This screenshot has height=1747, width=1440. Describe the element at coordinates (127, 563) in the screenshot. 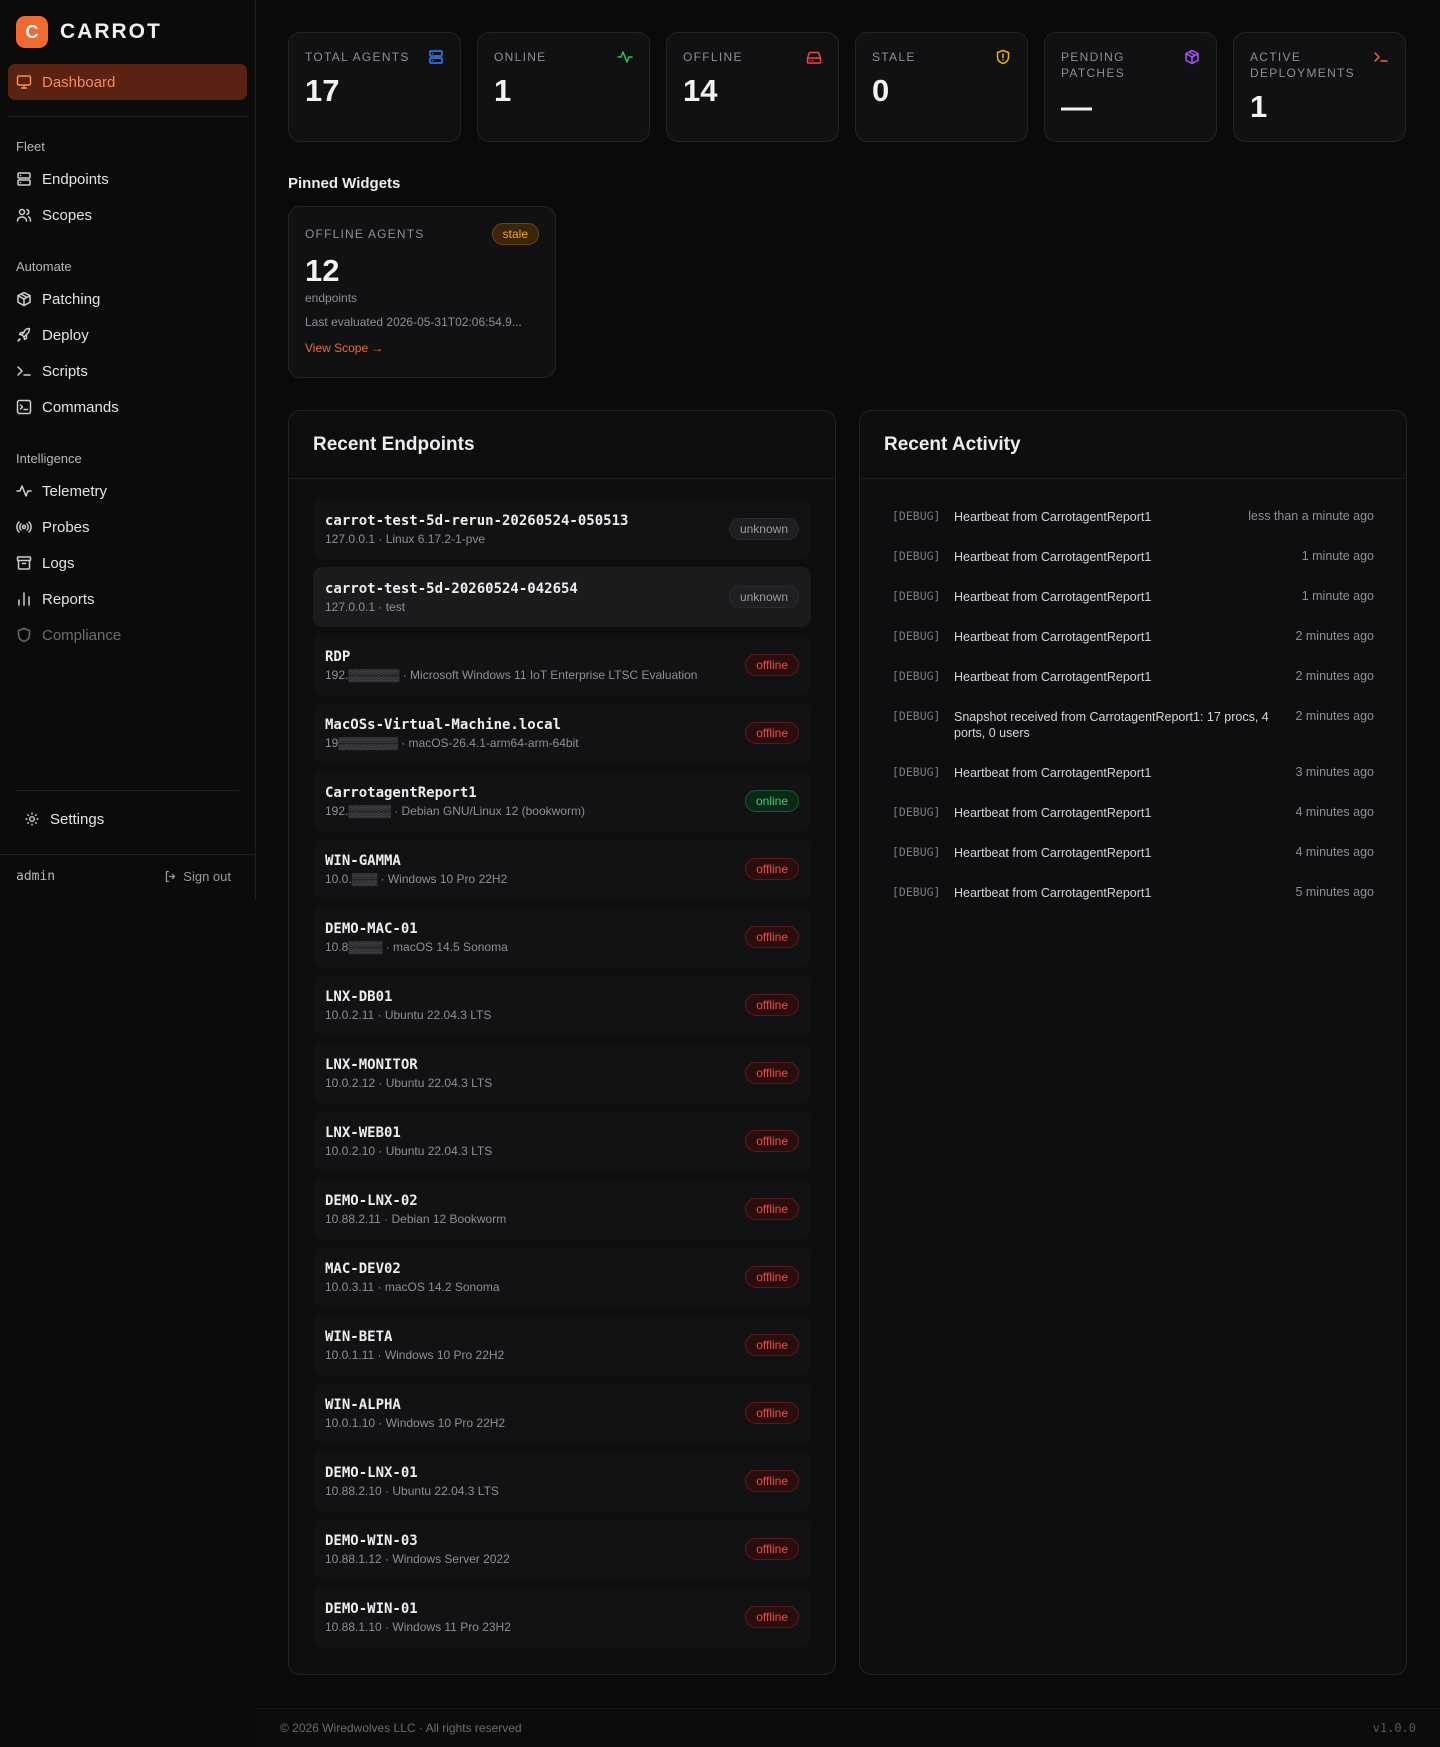

I see `sidebar-item-logs: Logs` at that location.